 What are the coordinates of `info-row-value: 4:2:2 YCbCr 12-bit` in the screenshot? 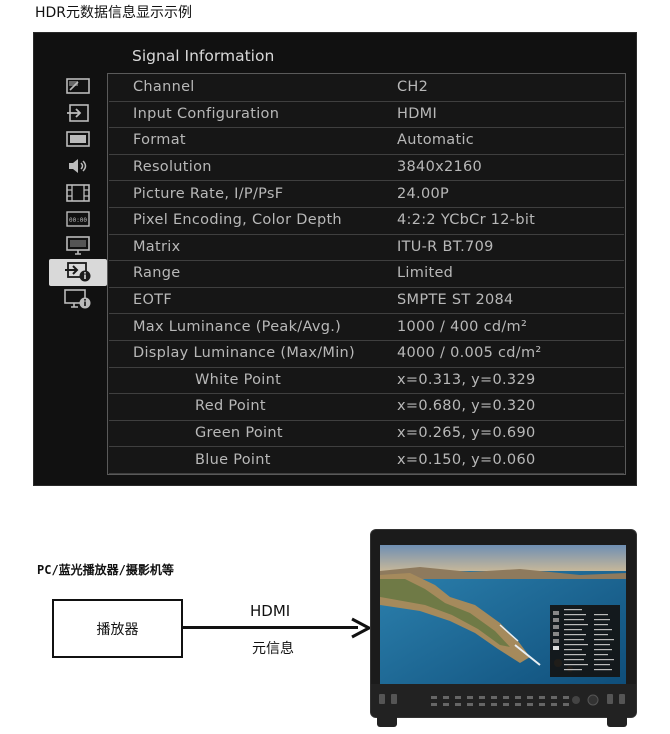 It's located at (466, 220).